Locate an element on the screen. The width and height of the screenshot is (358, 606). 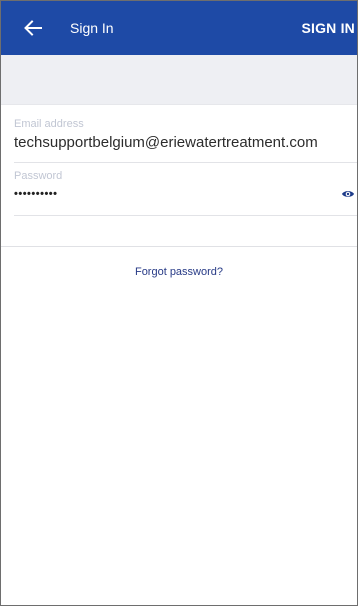
email-label: Email address is located at coordinates (49, 124).